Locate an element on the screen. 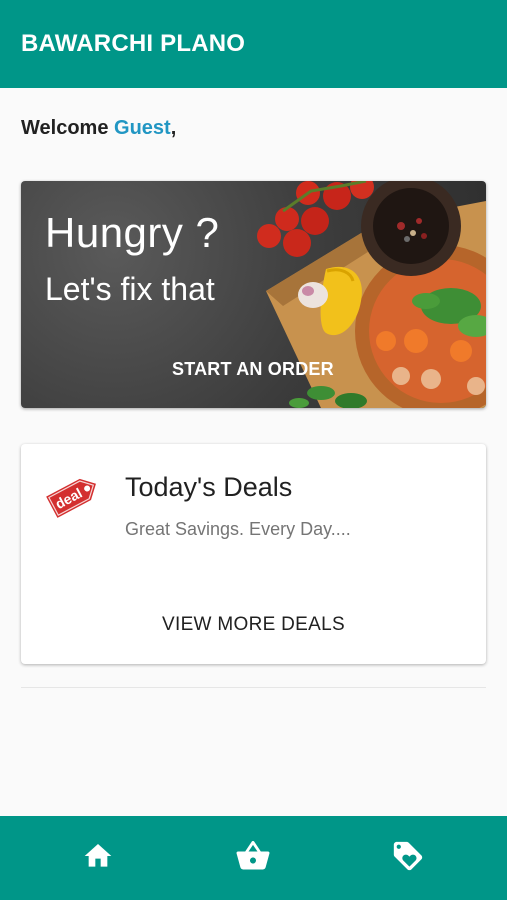 The image size is (507, 900). deals-title: Today's Deals is located at coordinates (209, 487).